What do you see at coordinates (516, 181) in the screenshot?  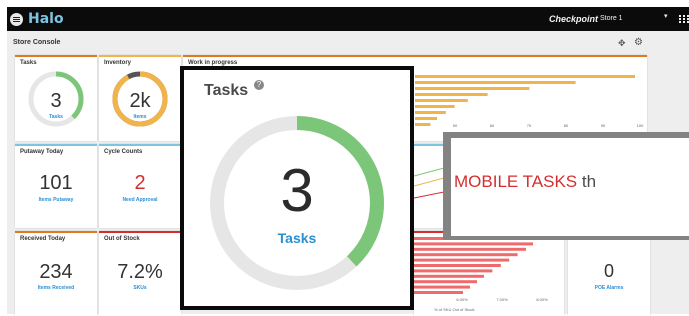 I see `callout-highlight: MOBILE TASKS` at bounding box center [516, 181].